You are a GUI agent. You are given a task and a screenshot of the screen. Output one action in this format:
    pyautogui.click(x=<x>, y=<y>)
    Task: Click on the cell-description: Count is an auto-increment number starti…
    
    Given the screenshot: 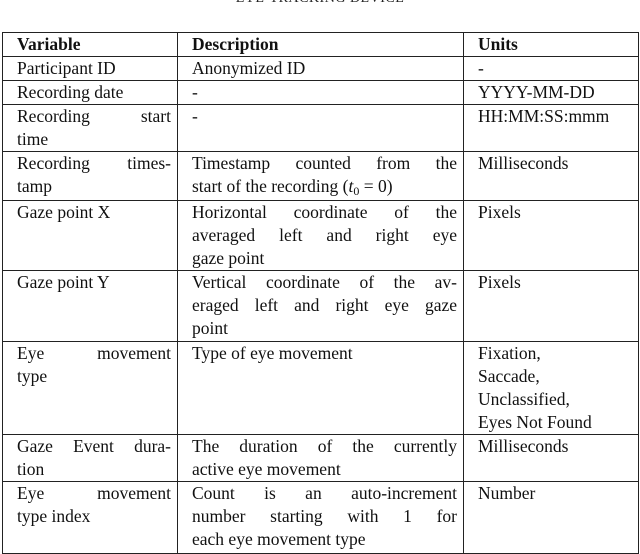 What is the action you would take?
    pyautogui.click(x=320, y=517)
    